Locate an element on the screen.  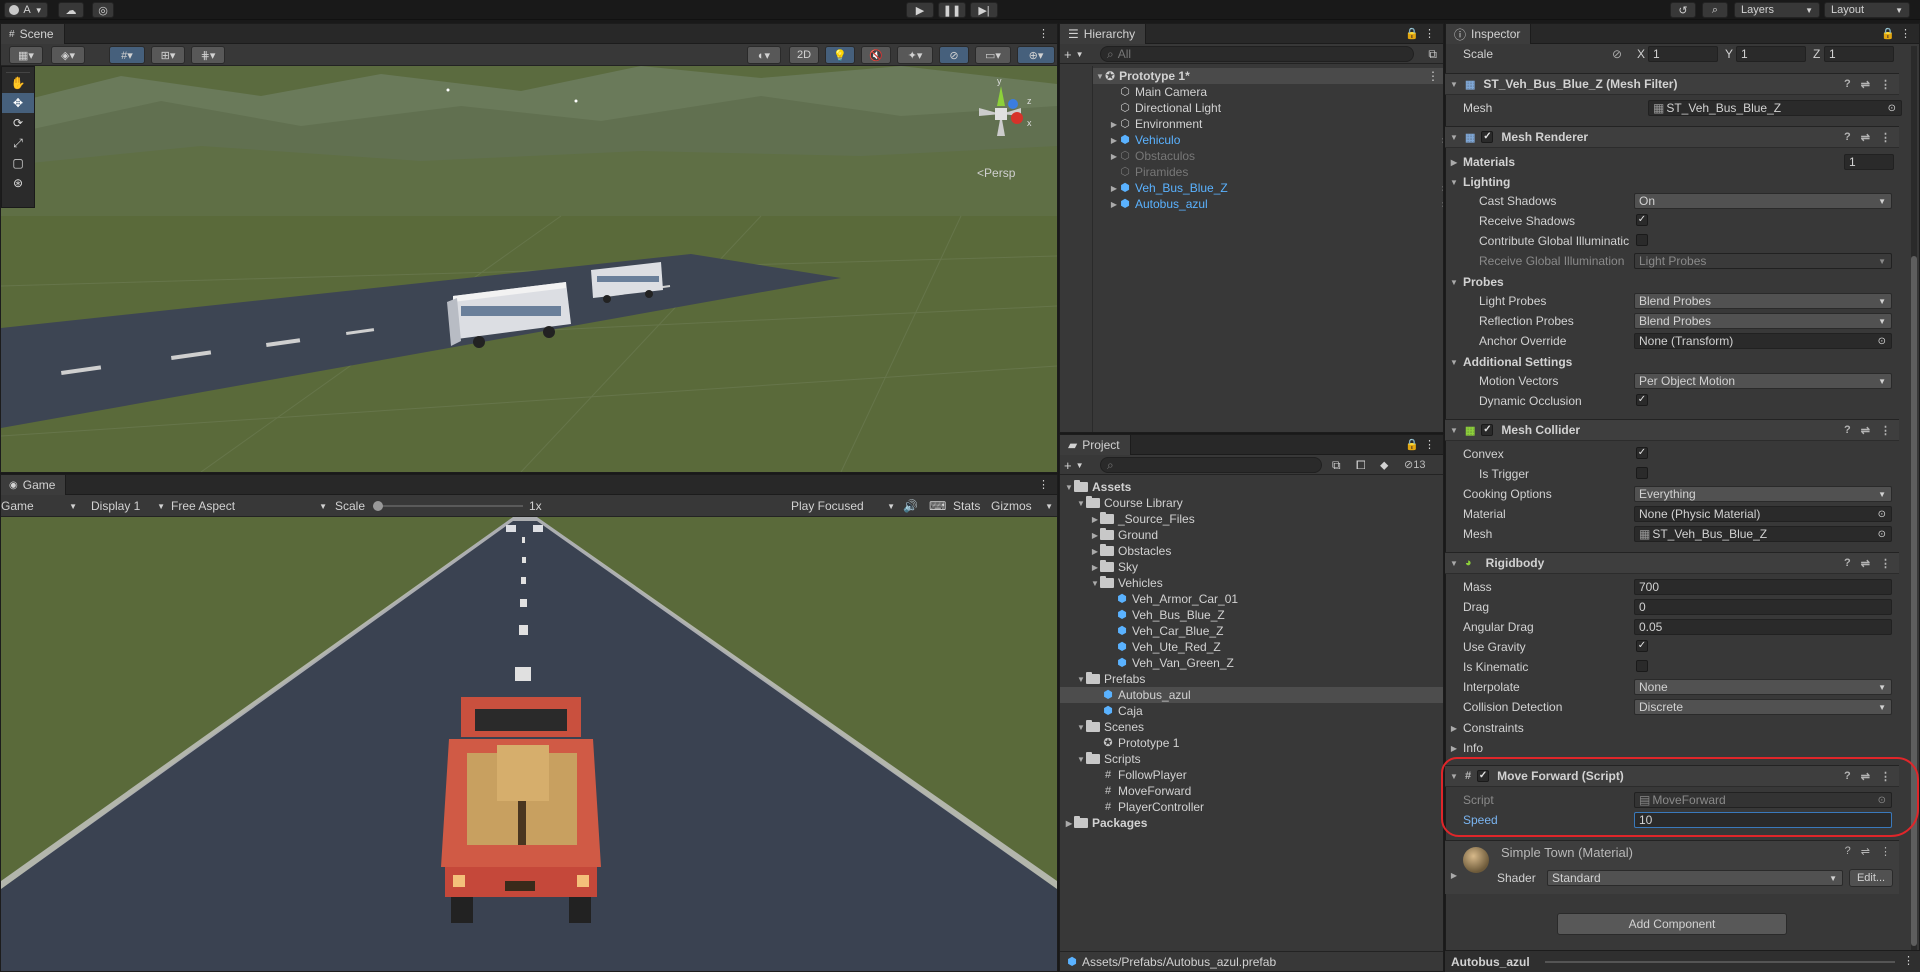
collider-material-field: None (Physic Material) ⊙ is located at coordinates (1763, 514).